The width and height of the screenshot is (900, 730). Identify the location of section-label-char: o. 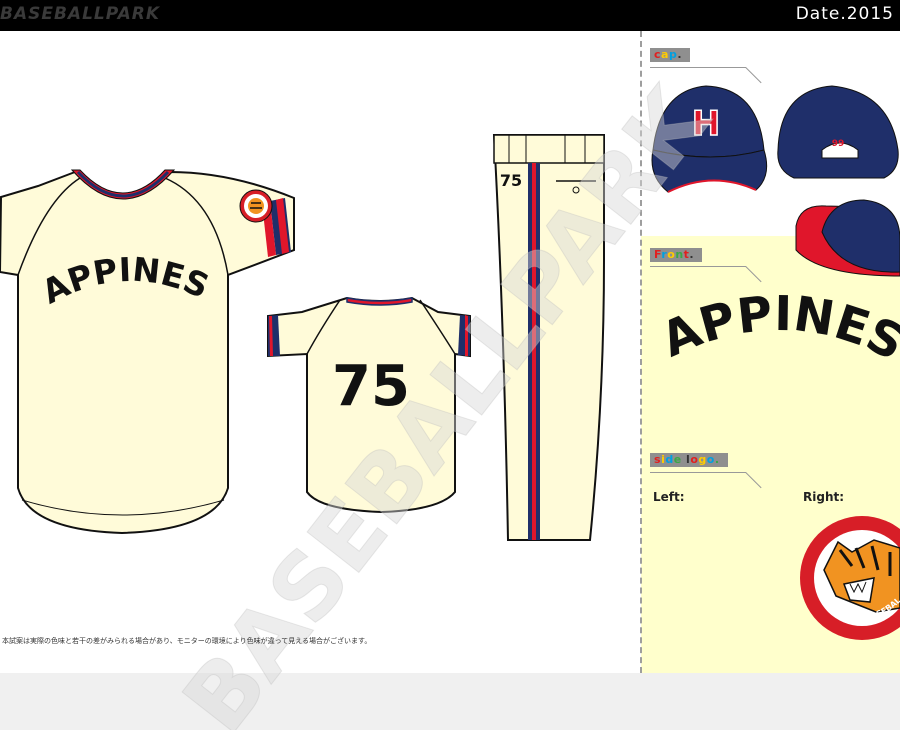
(710, 459).